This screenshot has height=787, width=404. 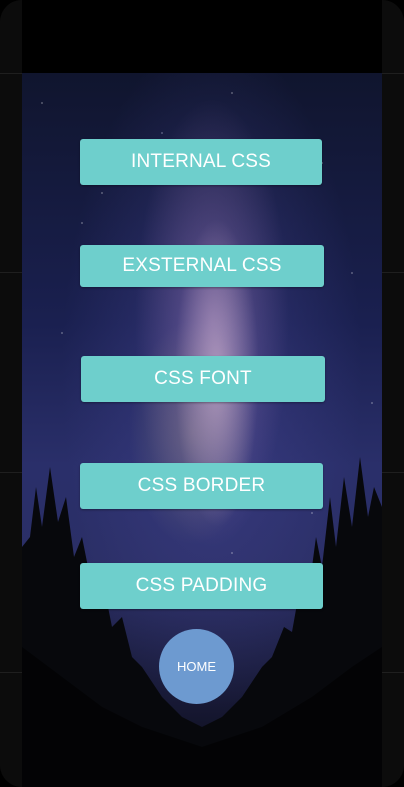 I want to click on css-border-button: CSS BORDER, so click(x=201, y=486).